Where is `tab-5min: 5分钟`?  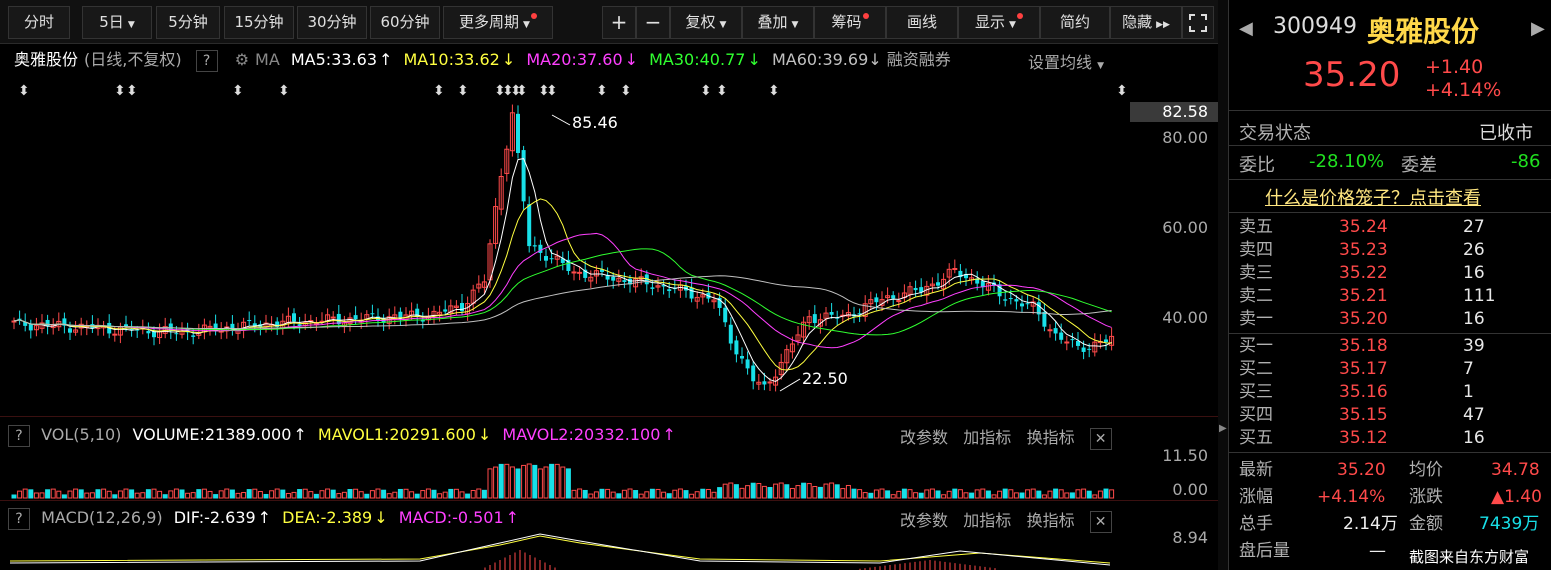
tab-5min: 5分钟 is located at coordinates (188, 22).